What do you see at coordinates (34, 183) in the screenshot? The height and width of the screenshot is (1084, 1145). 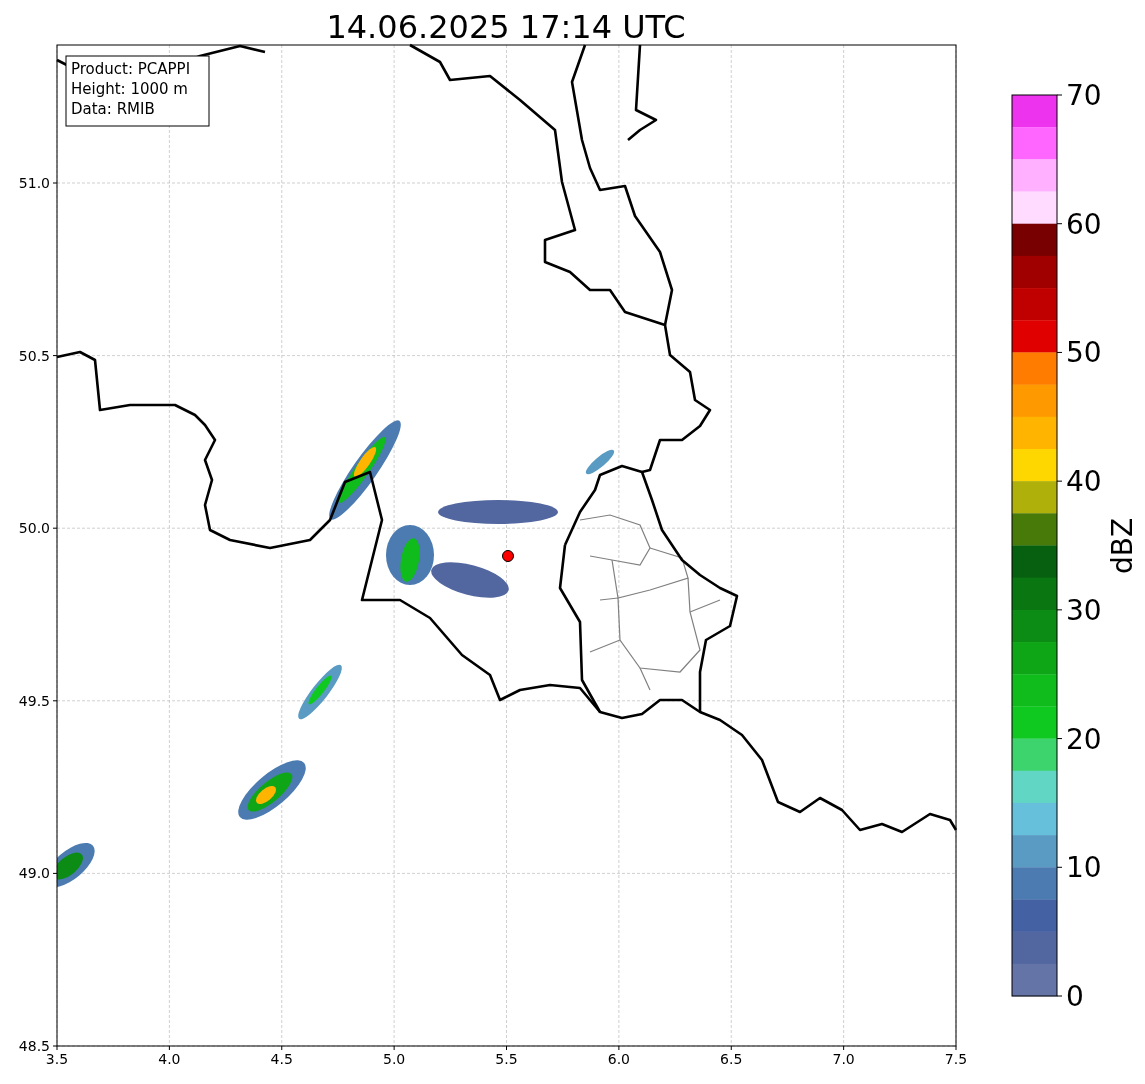 I see `y-axis-tick-label: 51.0` at bounding box center [34, 183].